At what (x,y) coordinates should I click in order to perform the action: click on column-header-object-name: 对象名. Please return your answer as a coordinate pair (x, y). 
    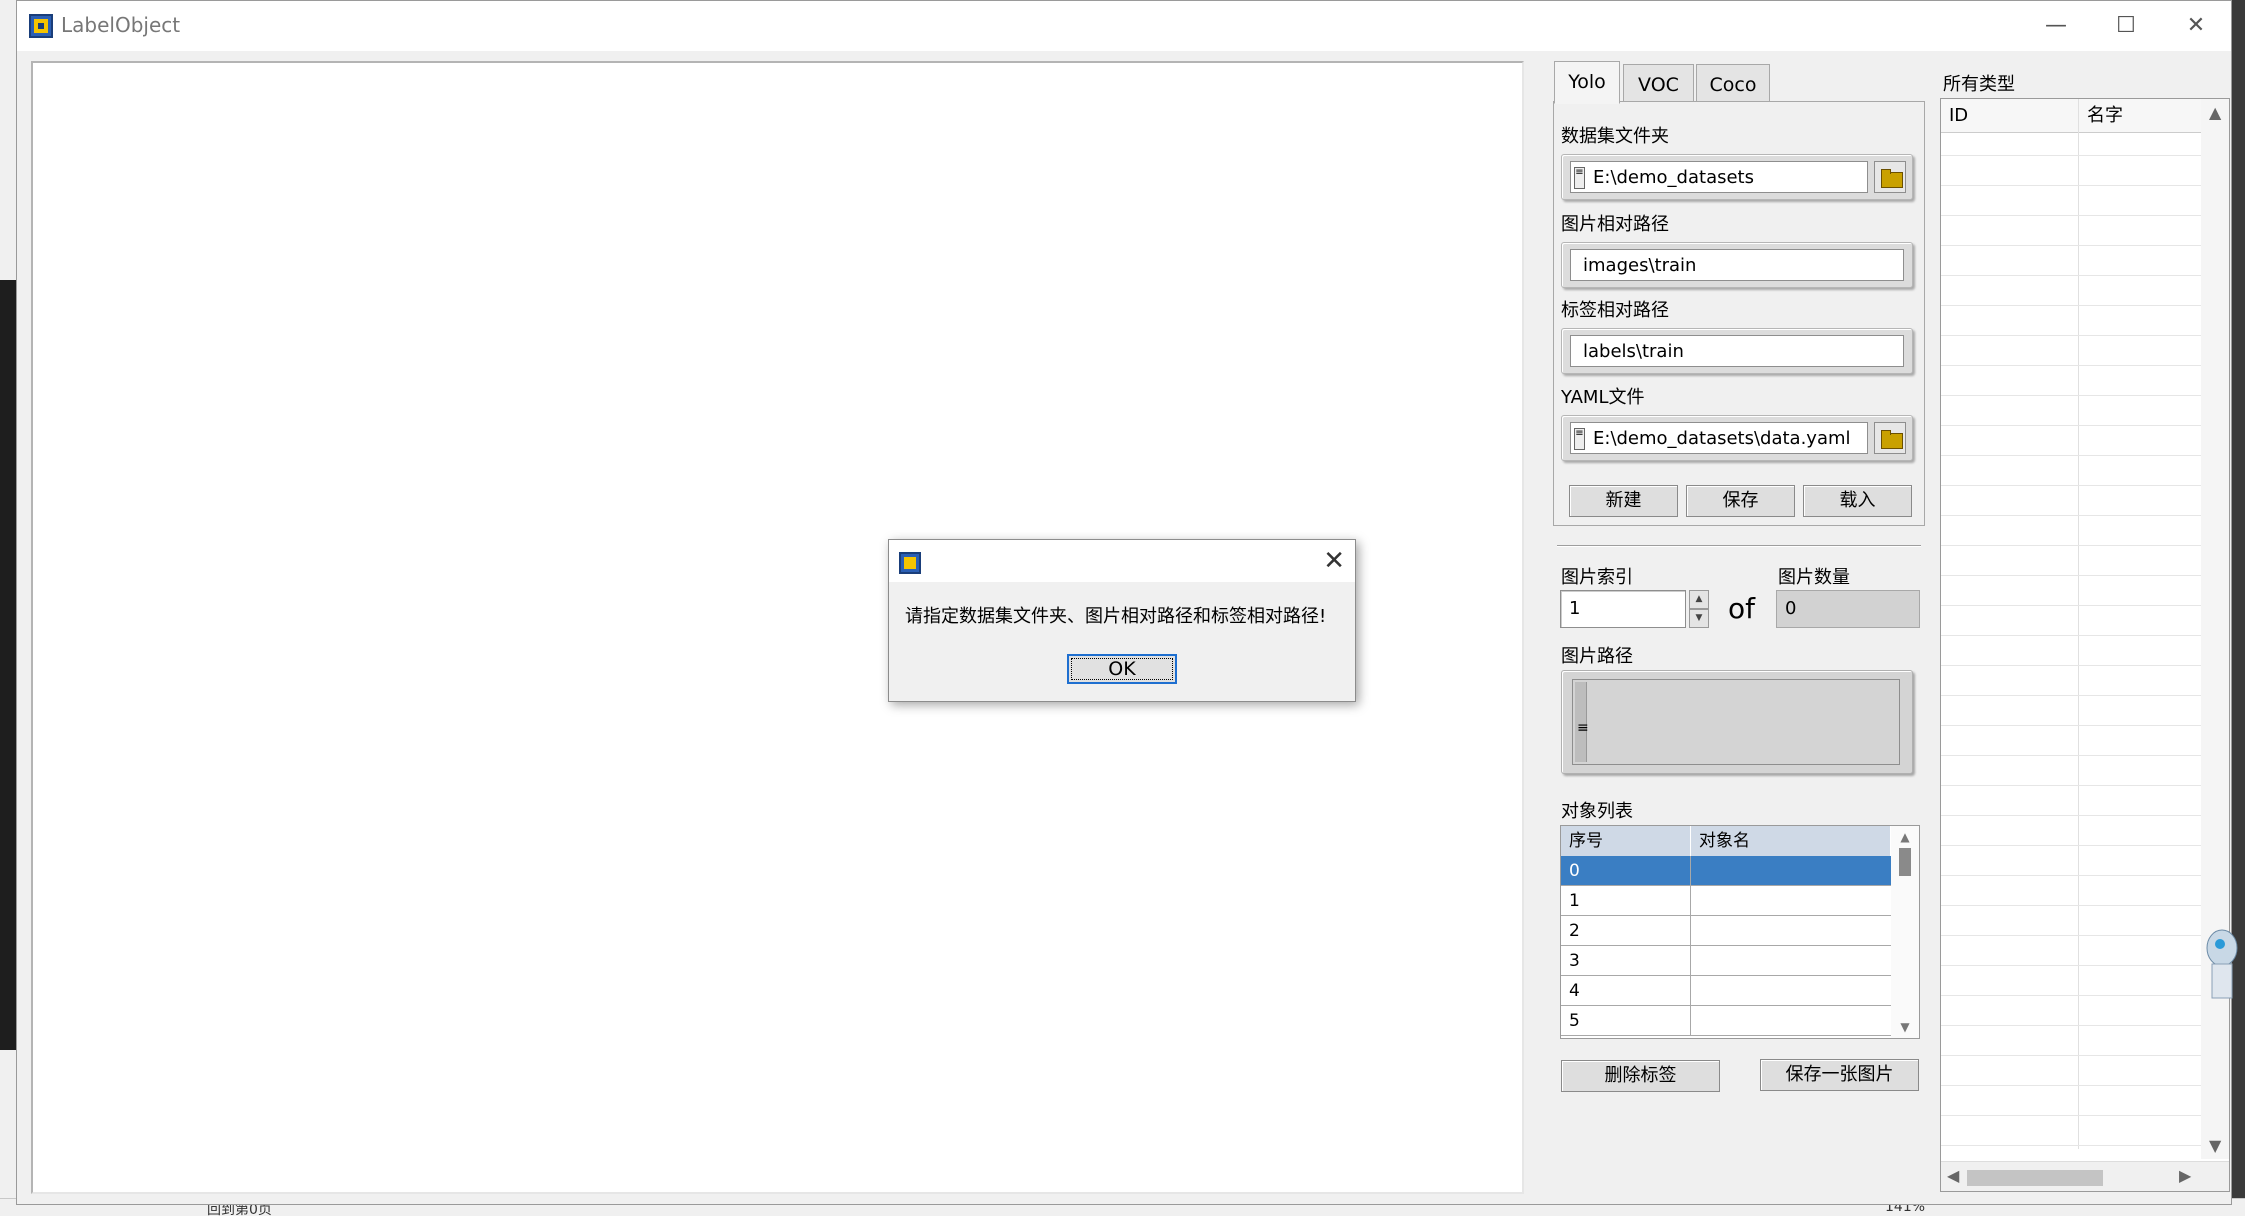
    Looking at the image, I should click on (1791, 841).